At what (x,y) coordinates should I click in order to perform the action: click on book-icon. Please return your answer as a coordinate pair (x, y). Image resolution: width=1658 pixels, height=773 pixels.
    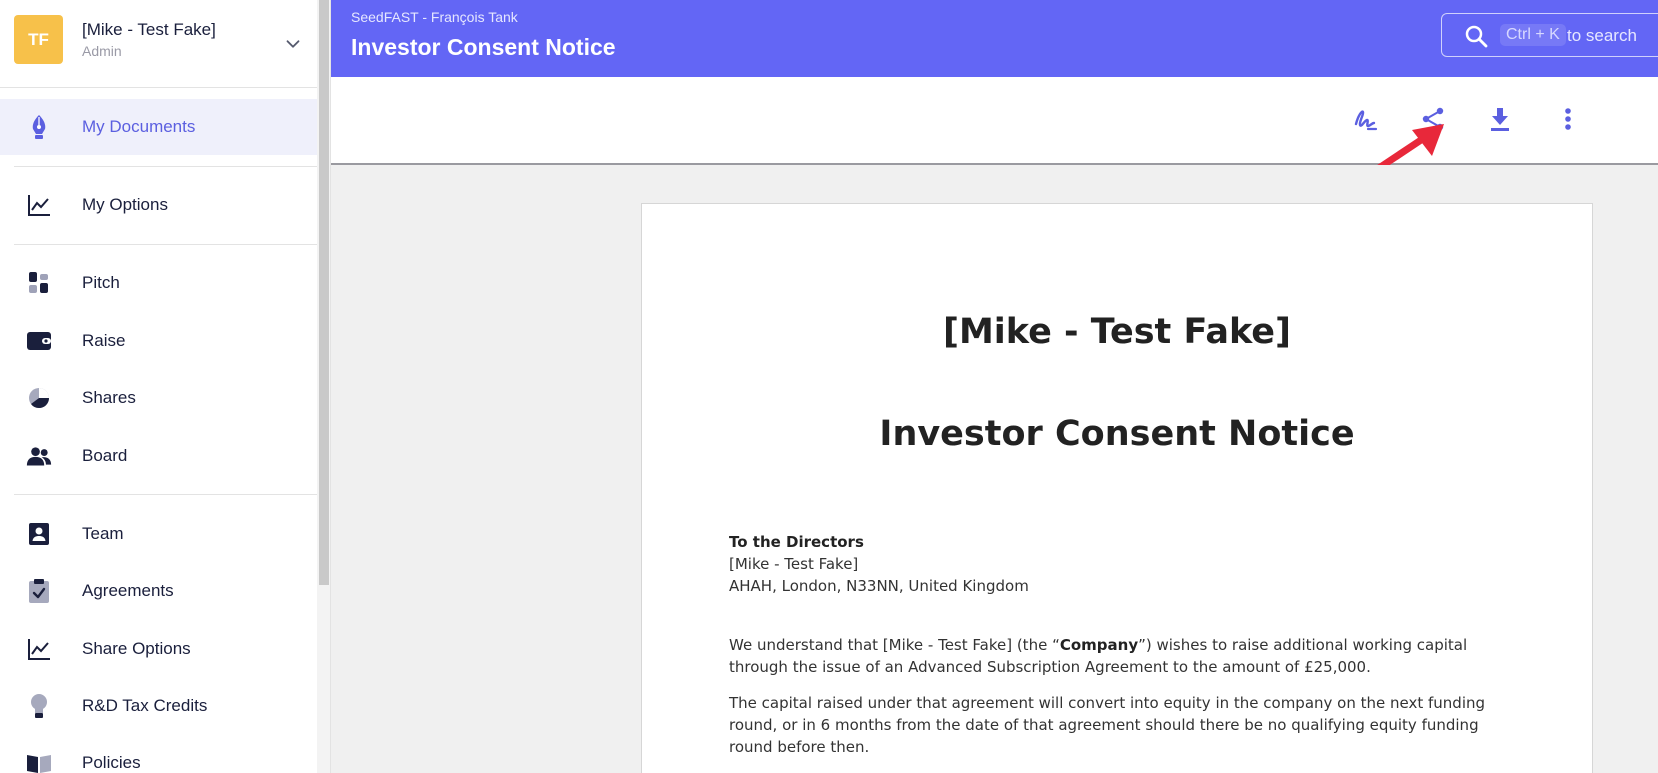
    Looking at the image, I should click on (39, 761).